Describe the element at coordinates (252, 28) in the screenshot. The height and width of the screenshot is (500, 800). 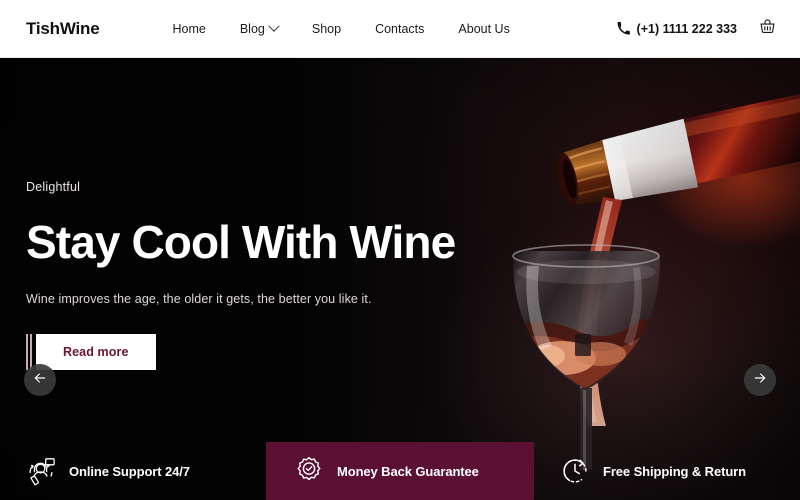
I see `nav-item-label: Blog` at that location.